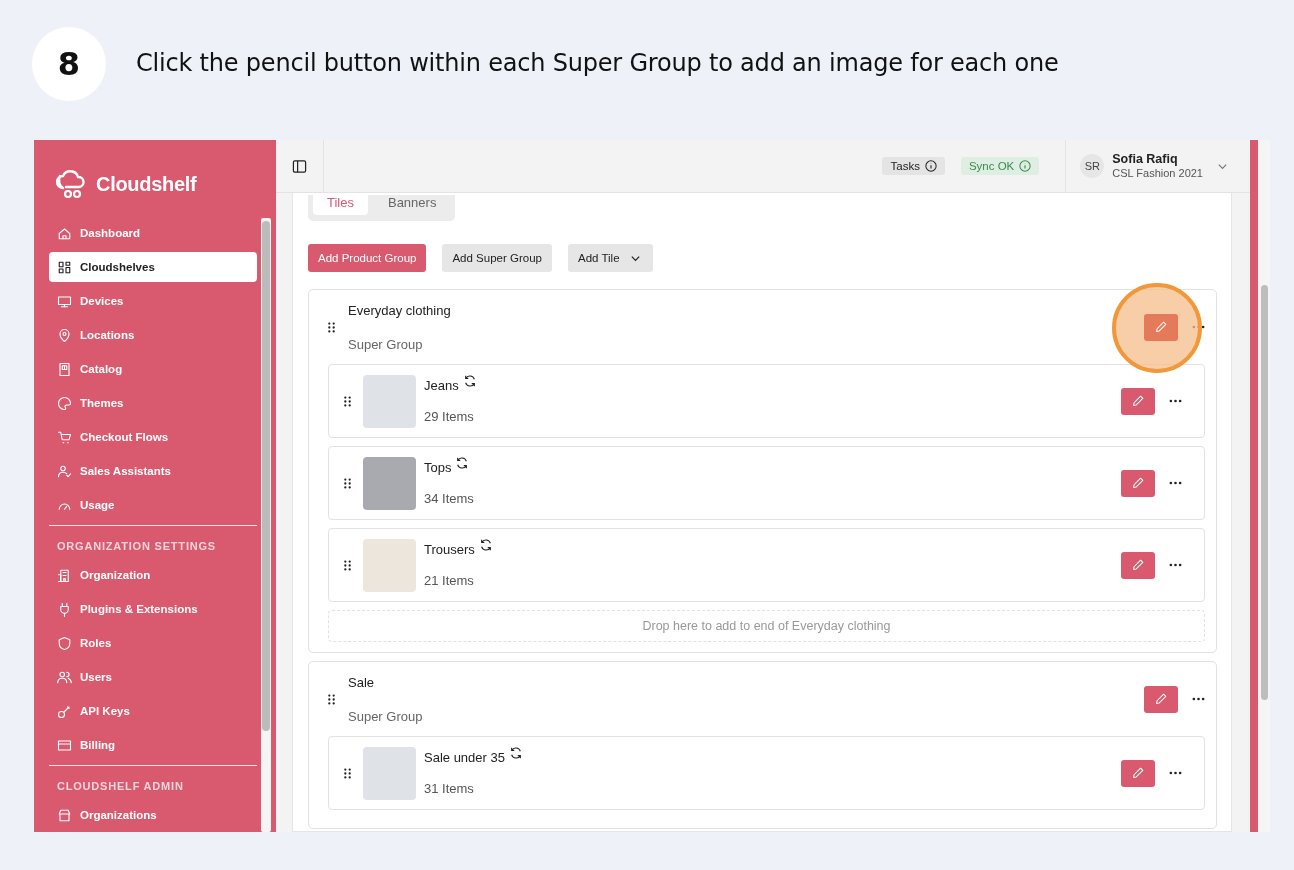 Image resolution: width=1294 pixels, height=870 pixels. What do you see at coordinates (64, 471) in the screenshot?
I see `person-icon` at bounding box center [64, 471].